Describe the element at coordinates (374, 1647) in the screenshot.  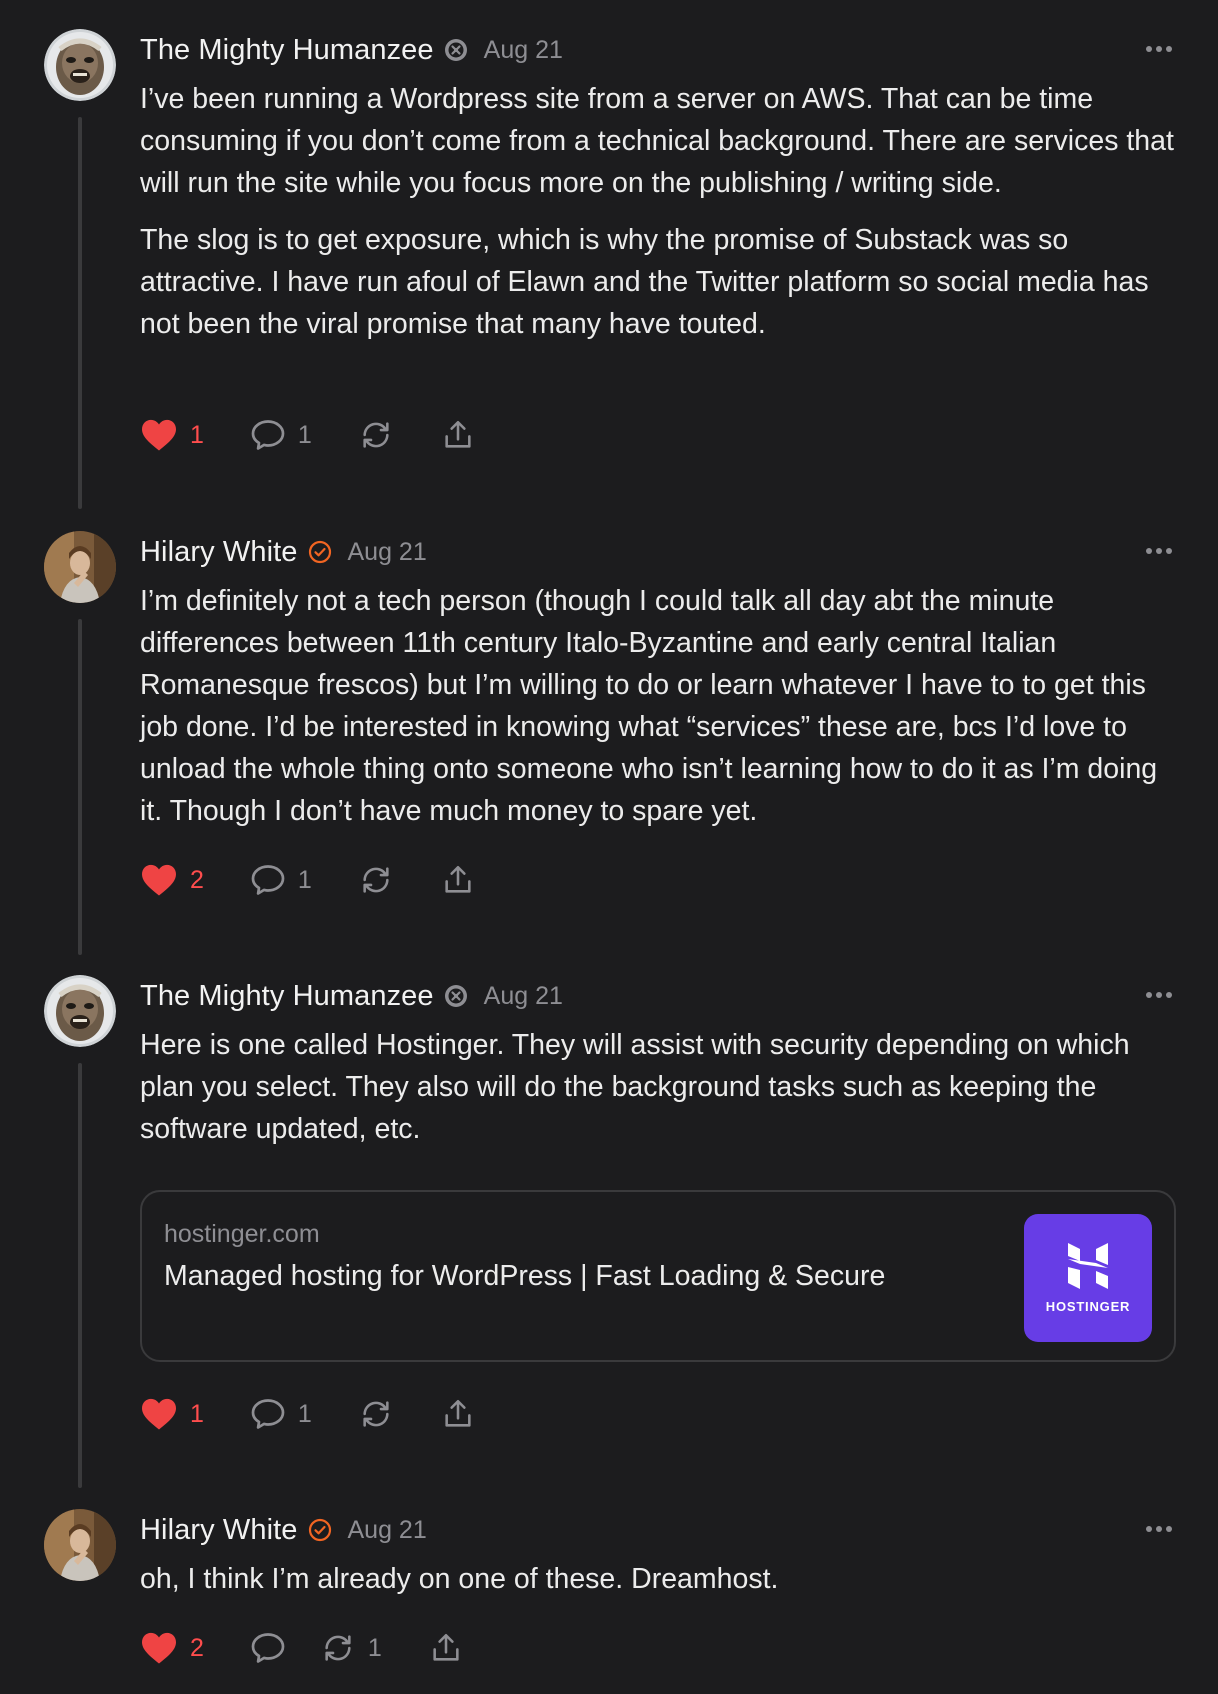
I see `restack-count: 1` at that location.